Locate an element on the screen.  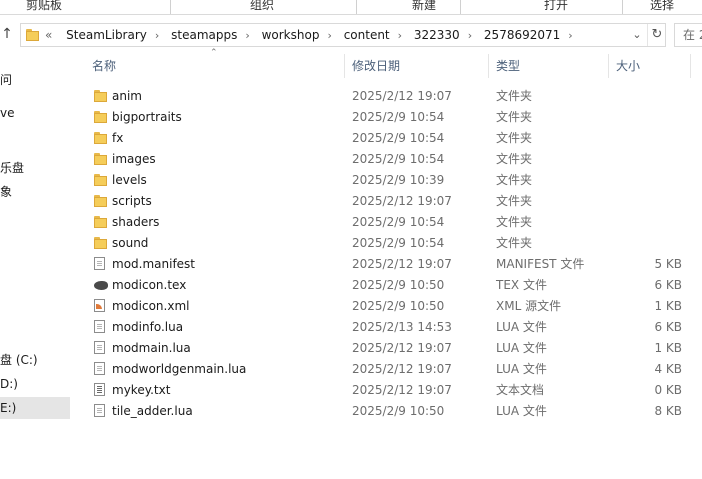
file-row: anim 2025/2/12 19:07 文件夹 is located at coordinates (389, 96).